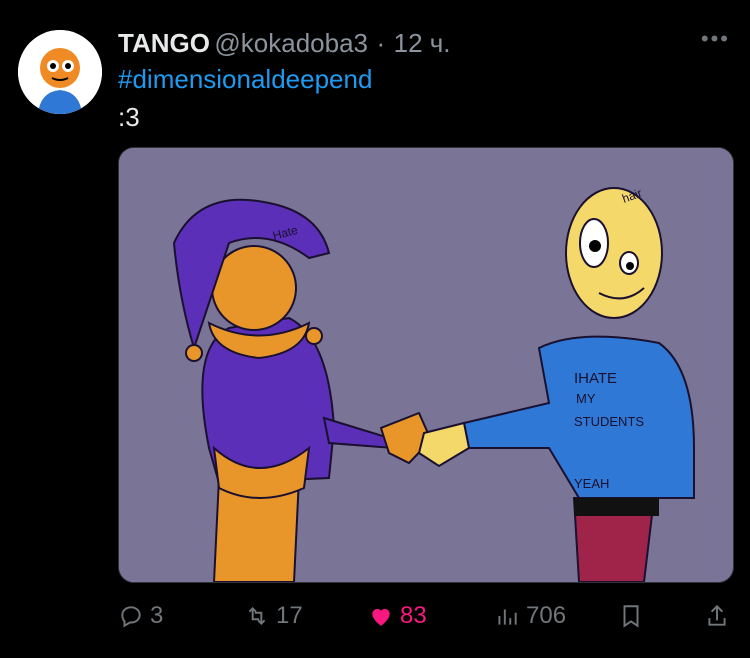  Describe the element at coordinates (507, 617) in the screenshot. I see `views-chart-icon` at that location.